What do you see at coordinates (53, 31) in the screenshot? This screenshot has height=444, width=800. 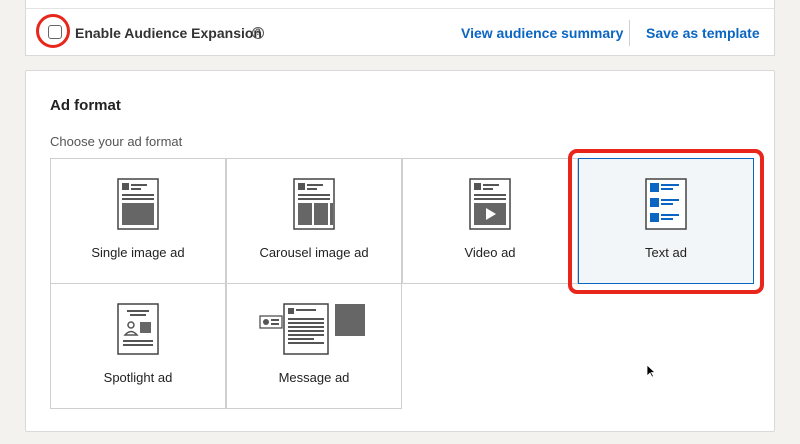 I see `highlight-circle` at bounding box center [53, 31].